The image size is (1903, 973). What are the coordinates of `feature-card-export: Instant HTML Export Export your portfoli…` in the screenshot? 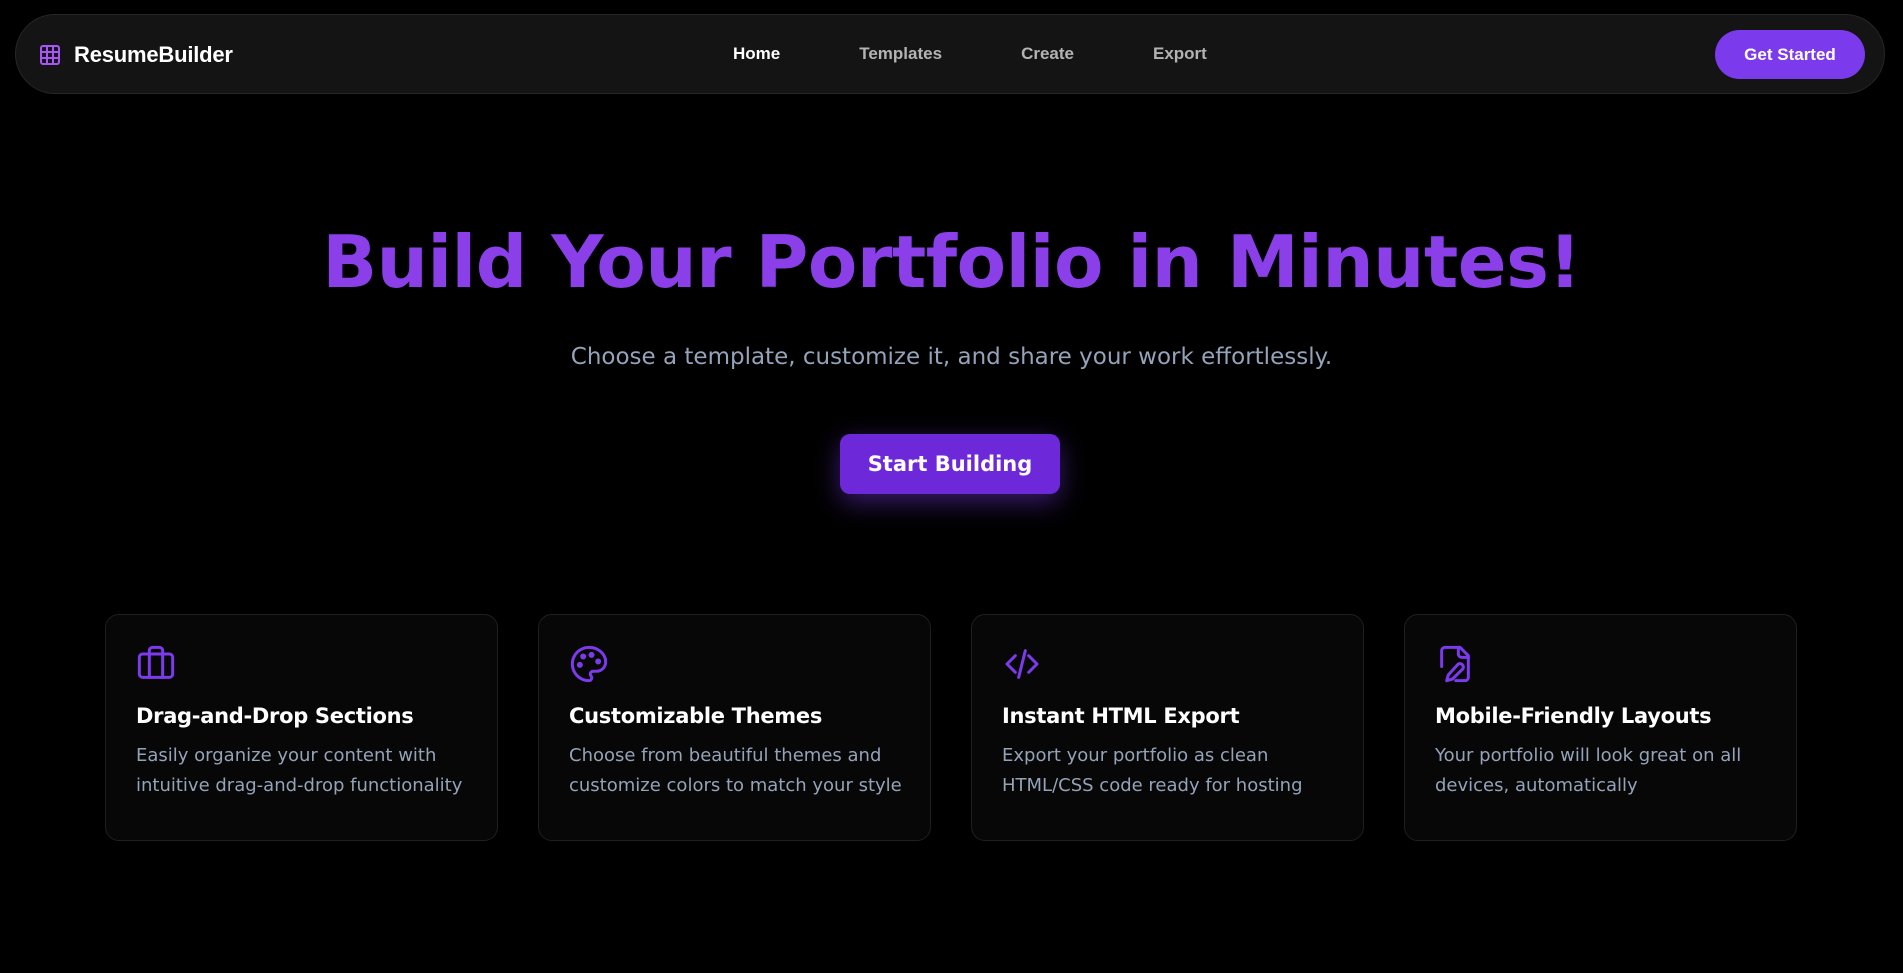 It's located at (1167, 727).